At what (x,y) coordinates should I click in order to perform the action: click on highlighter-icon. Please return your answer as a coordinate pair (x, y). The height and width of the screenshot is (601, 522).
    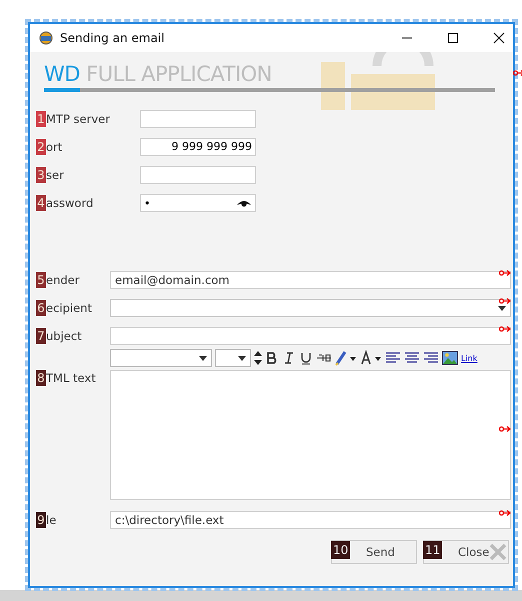
    Looking at the image, I should click on (346, 358).